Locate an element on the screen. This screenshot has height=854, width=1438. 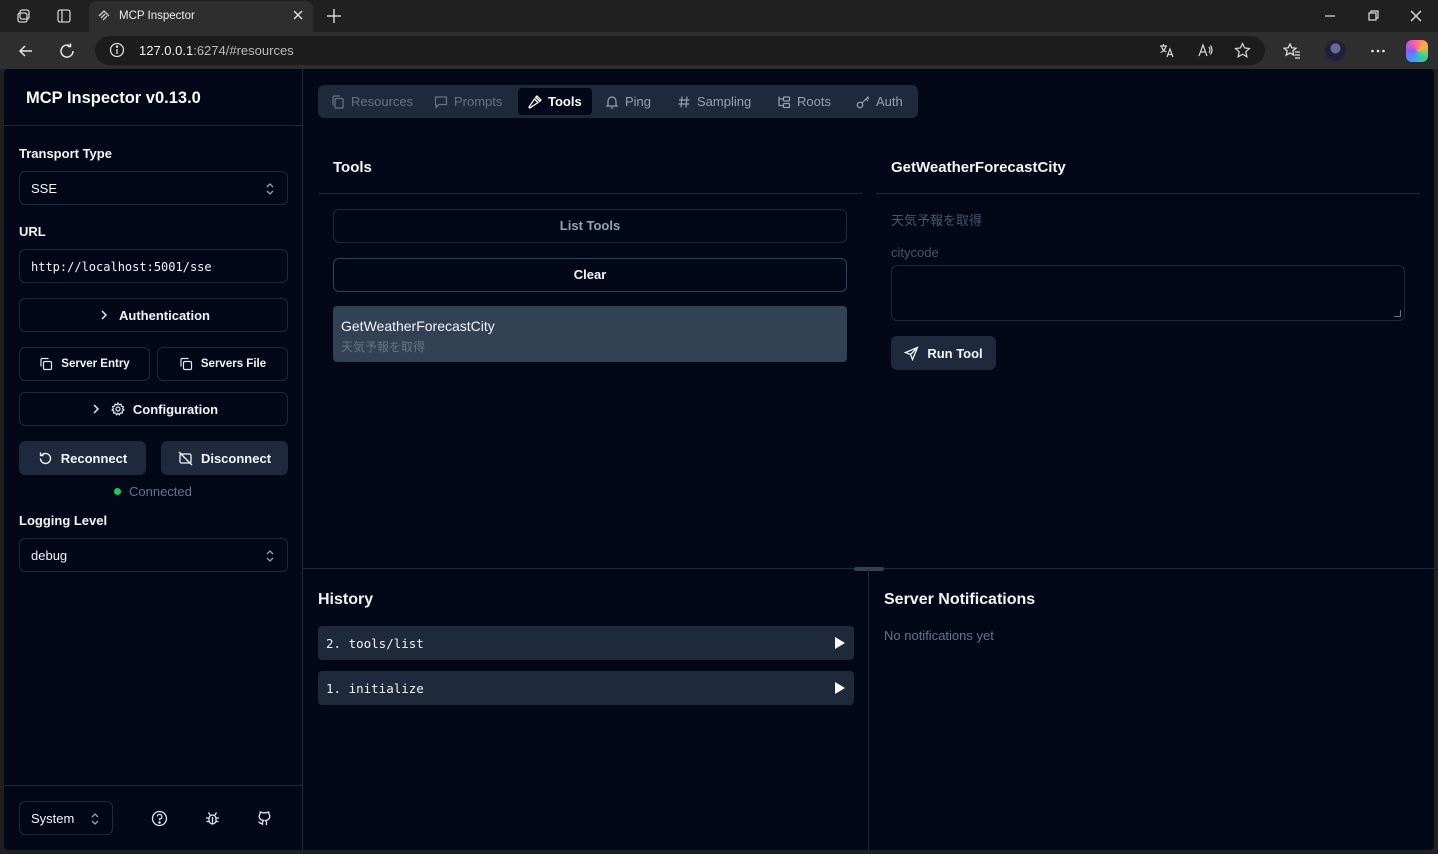
bug-icon is located at coordinates (212, 818).